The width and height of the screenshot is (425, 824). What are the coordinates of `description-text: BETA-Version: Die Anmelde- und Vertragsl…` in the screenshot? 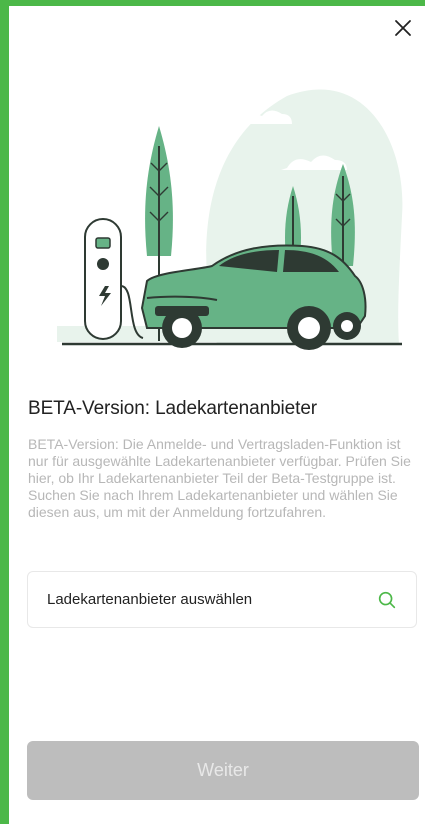 It's located at (225, 478).